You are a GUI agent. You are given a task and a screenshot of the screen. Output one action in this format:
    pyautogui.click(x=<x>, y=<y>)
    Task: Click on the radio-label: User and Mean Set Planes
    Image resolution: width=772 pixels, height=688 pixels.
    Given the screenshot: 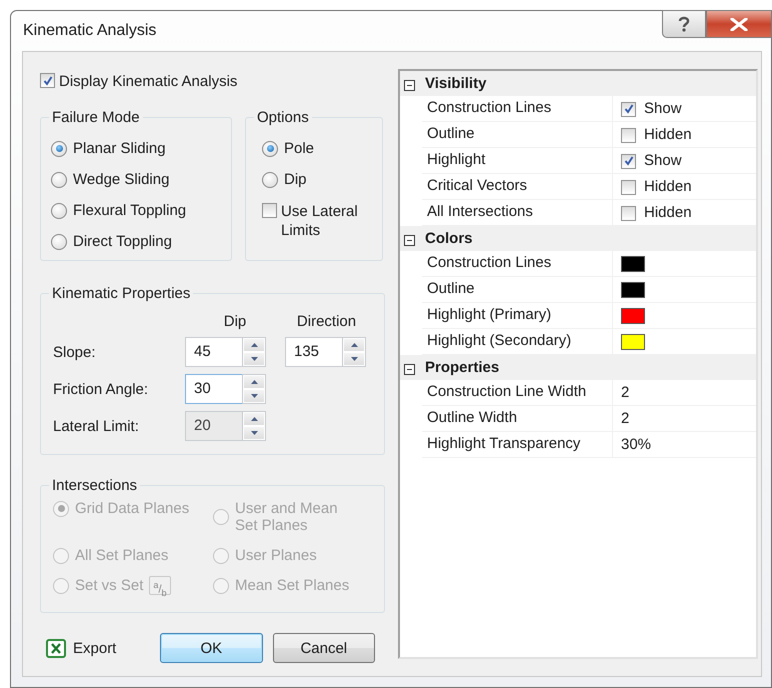 What is the action you would take?
    pyautogui.click(x=287, y=517)
    